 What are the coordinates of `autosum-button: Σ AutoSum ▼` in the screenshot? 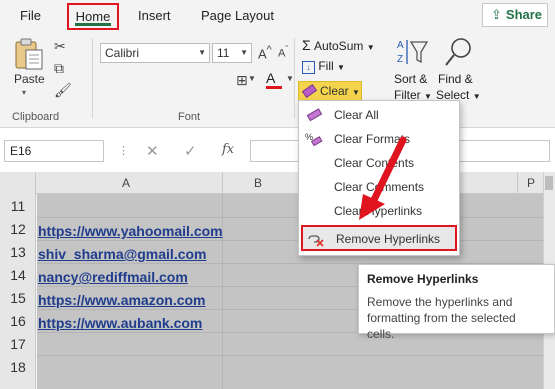 It's located at (338, 45).